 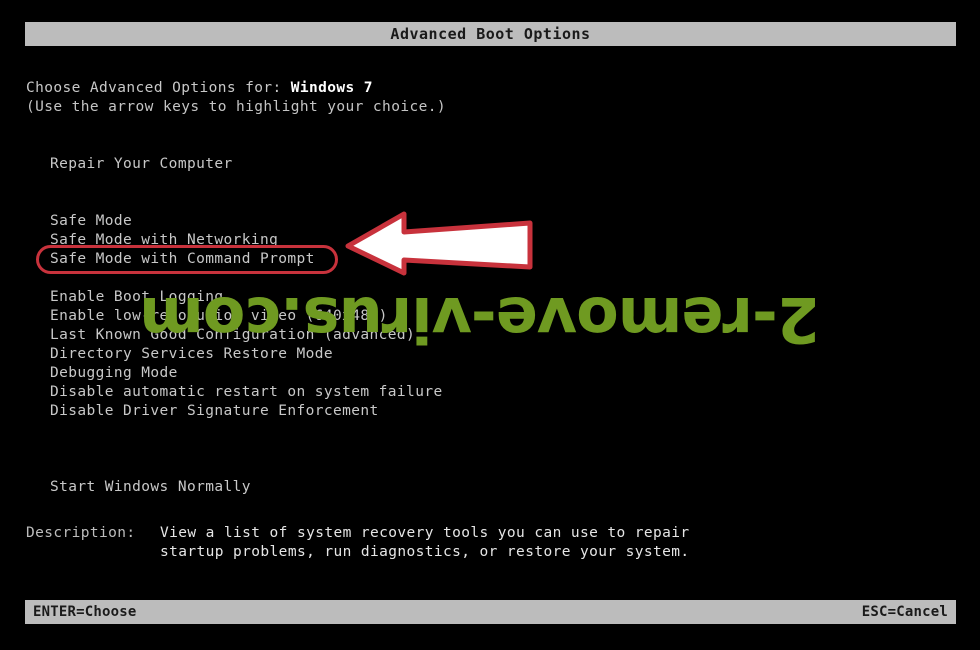 What do you see at coordinates (246, 354) in the screenshot?
I see `menu-item-directory-services-restore-mode: Directory Services Restore Mode` at bounding box center [246, 354].